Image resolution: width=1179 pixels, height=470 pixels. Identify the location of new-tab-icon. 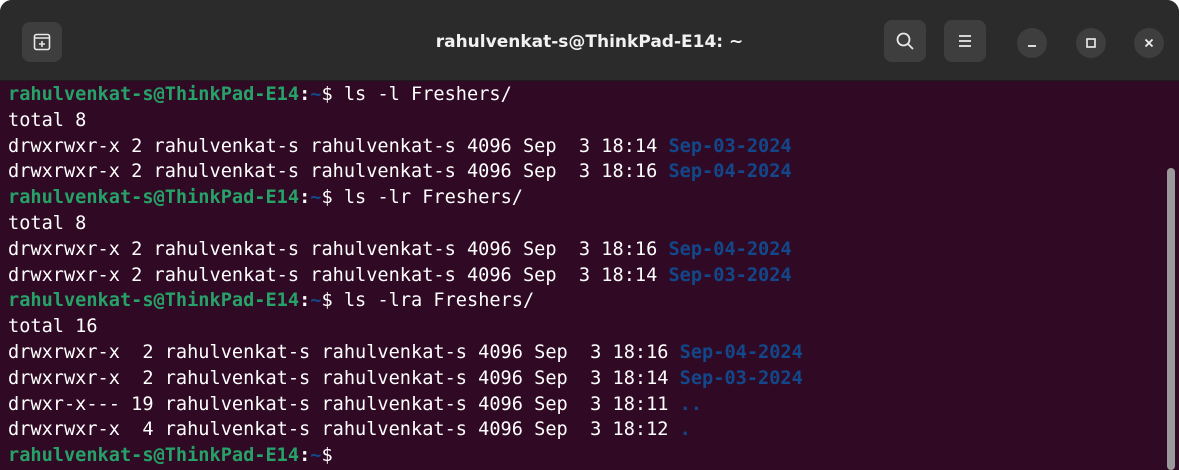
(42, 42).